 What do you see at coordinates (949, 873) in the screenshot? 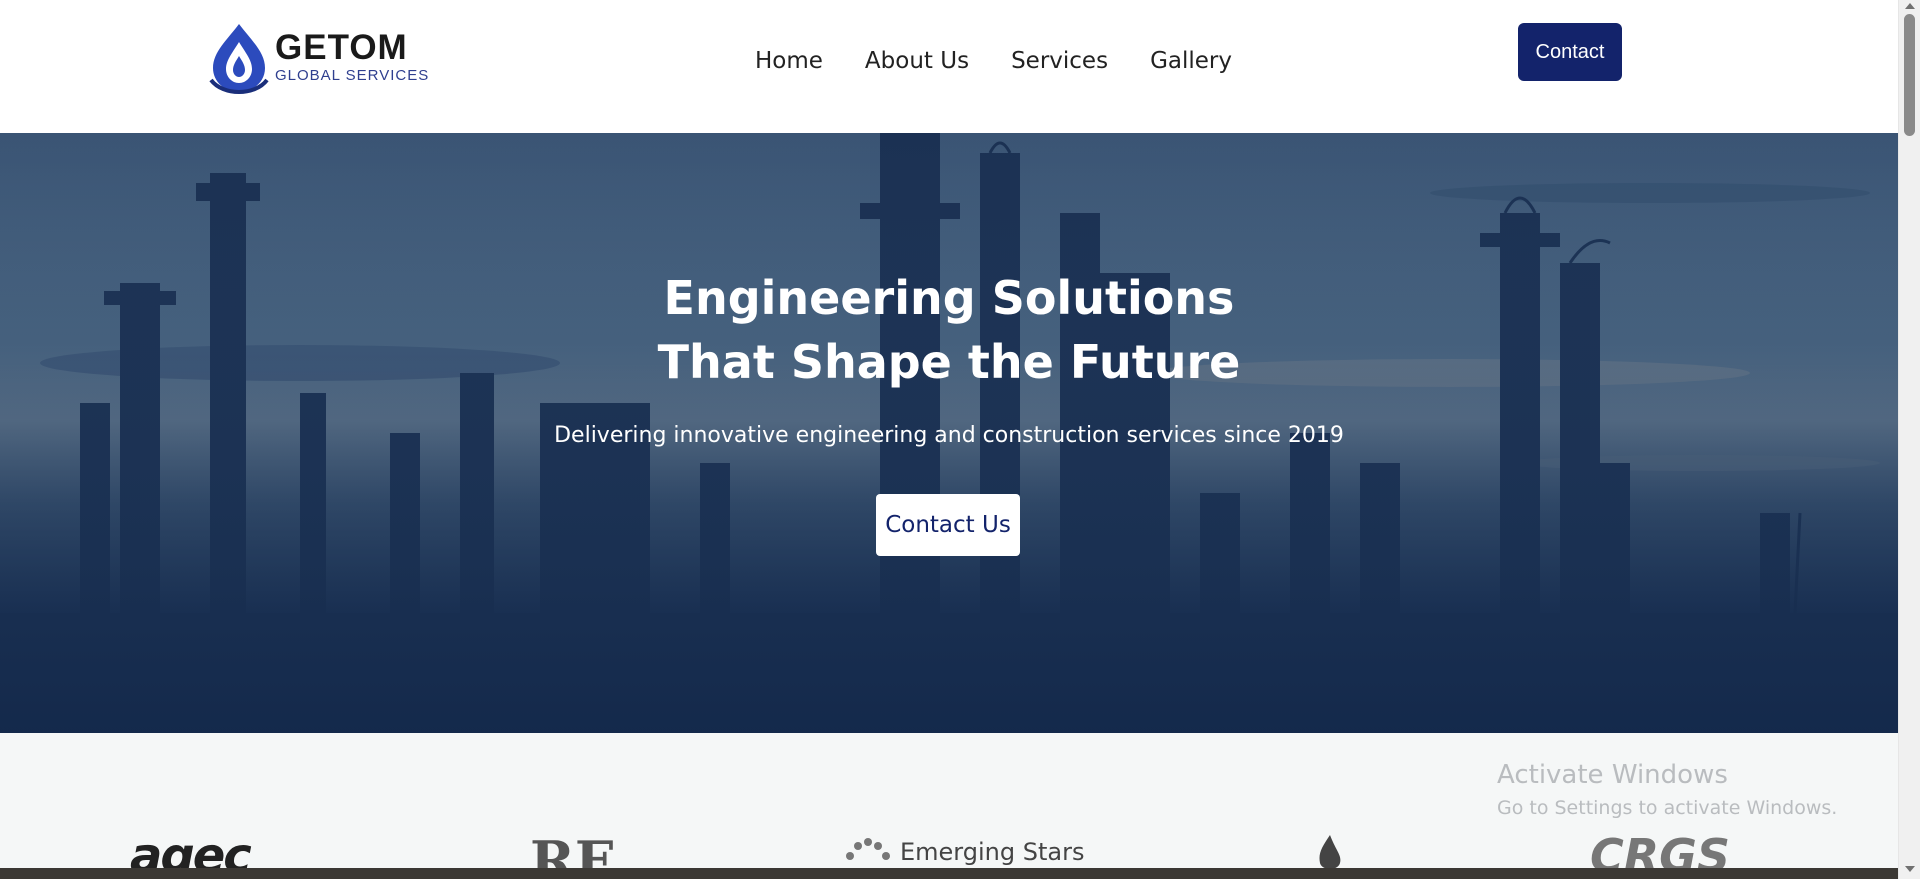
I see `taskbar-edge` at bounding box center [949, 873].